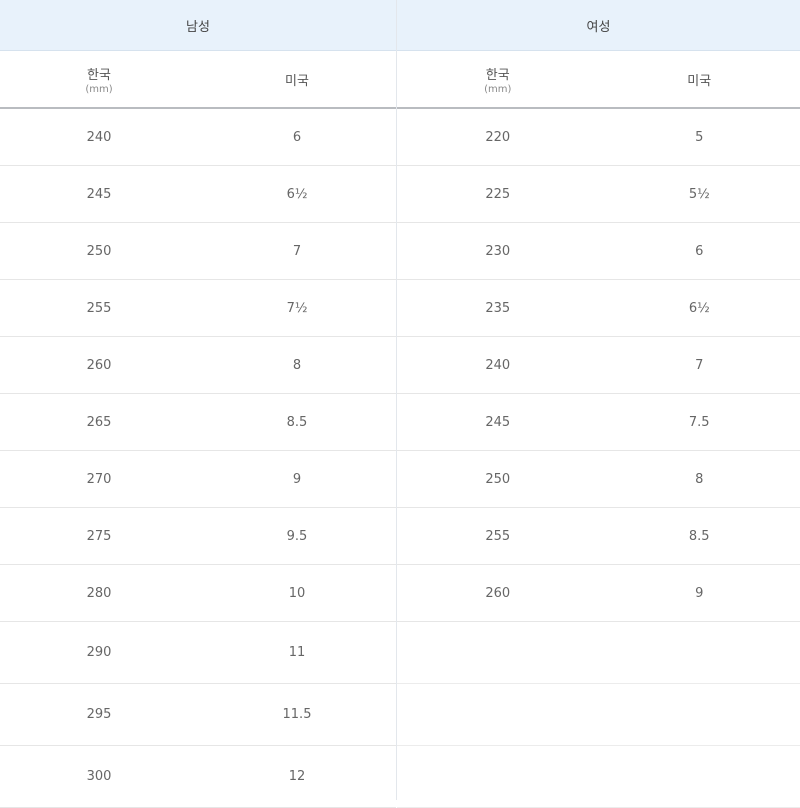  What do you see at coordinates (198, 25) in the screenshot?
I see `men-header: 남성` at bounding box center [198, 25].